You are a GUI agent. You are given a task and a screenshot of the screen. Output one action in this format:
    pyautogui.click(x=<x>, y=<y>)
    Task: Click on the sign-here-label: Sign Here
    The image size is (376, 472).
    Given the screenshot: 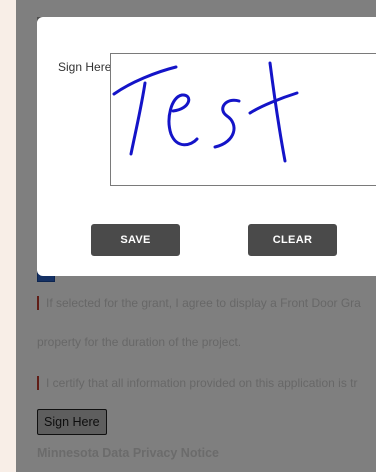 What is the action you would take?
    pyautogui.click(x=85, y=67)
    